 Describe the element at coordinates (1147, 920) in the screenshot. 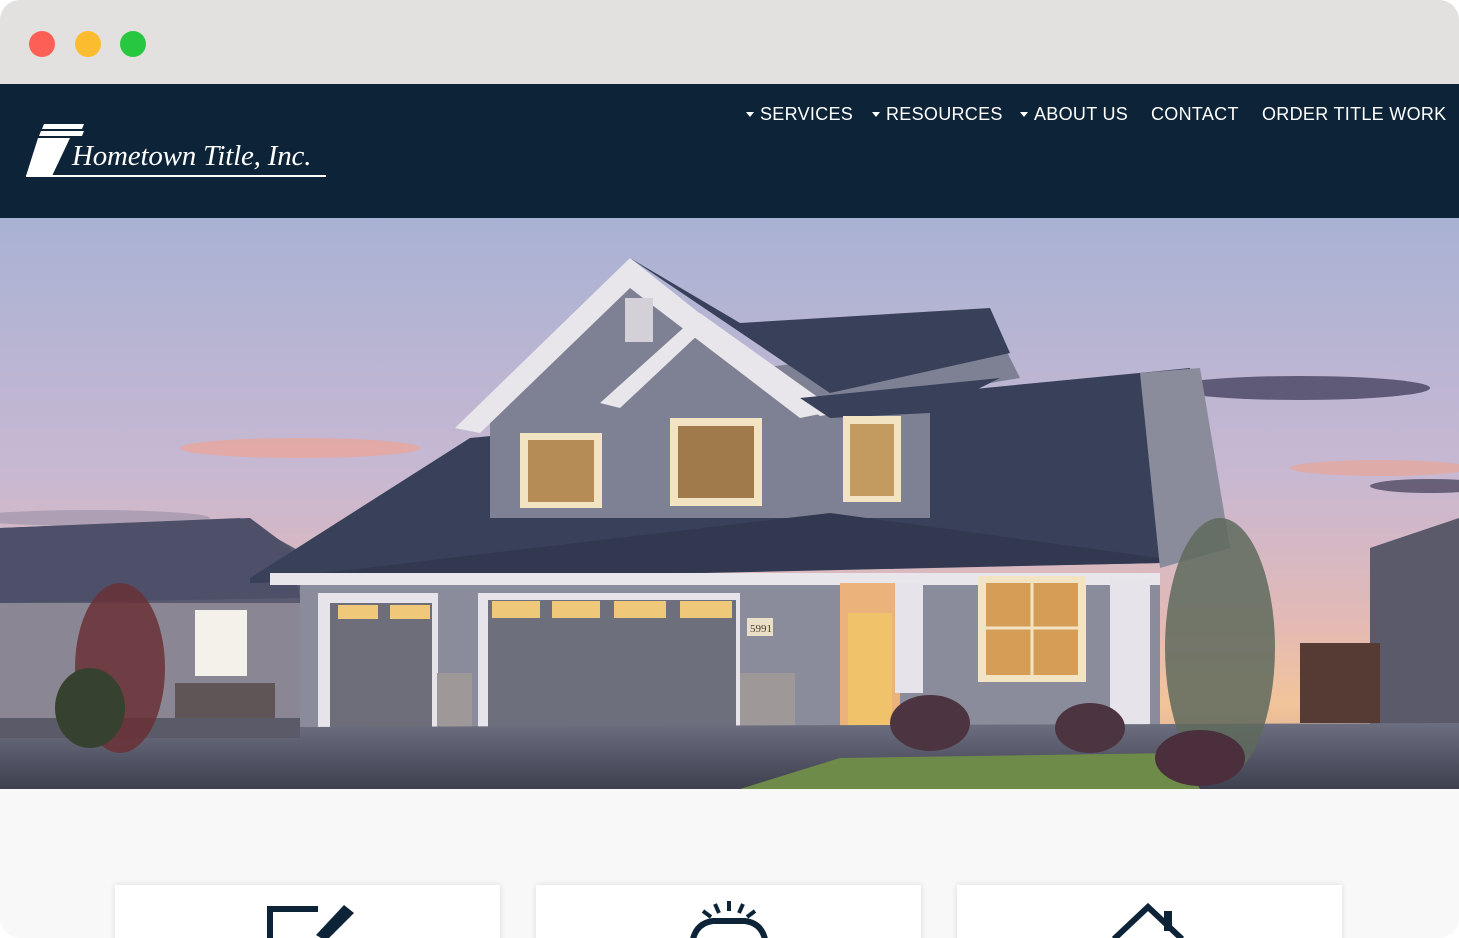

I see `house-icon` at that location.